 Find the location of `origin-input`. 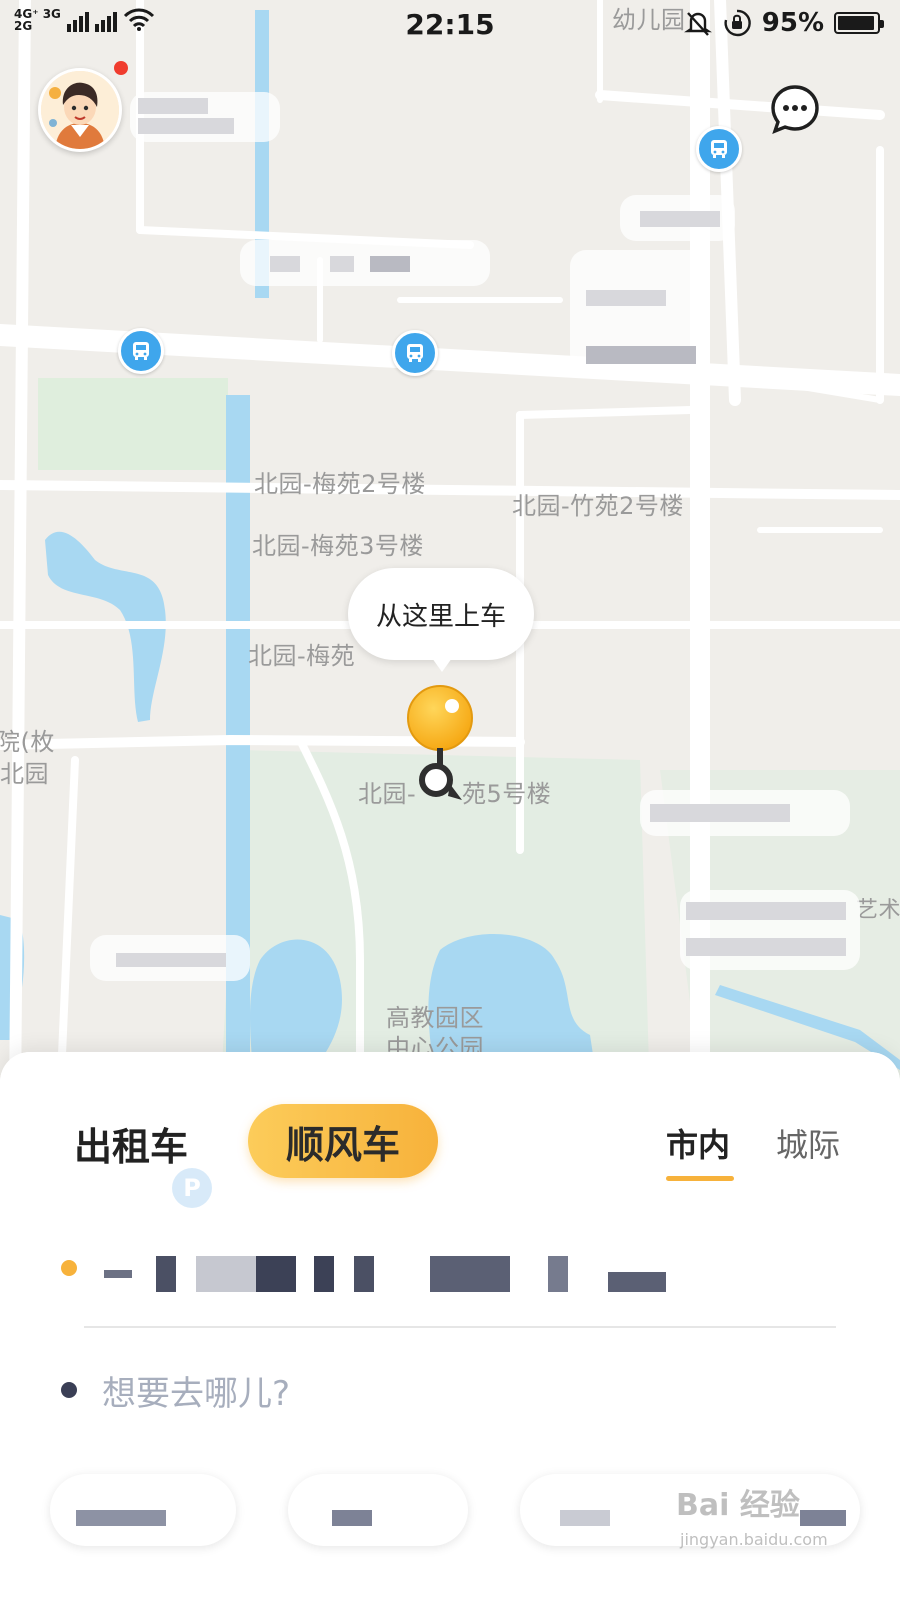

origin-input is located at coordinates (400, 1270).